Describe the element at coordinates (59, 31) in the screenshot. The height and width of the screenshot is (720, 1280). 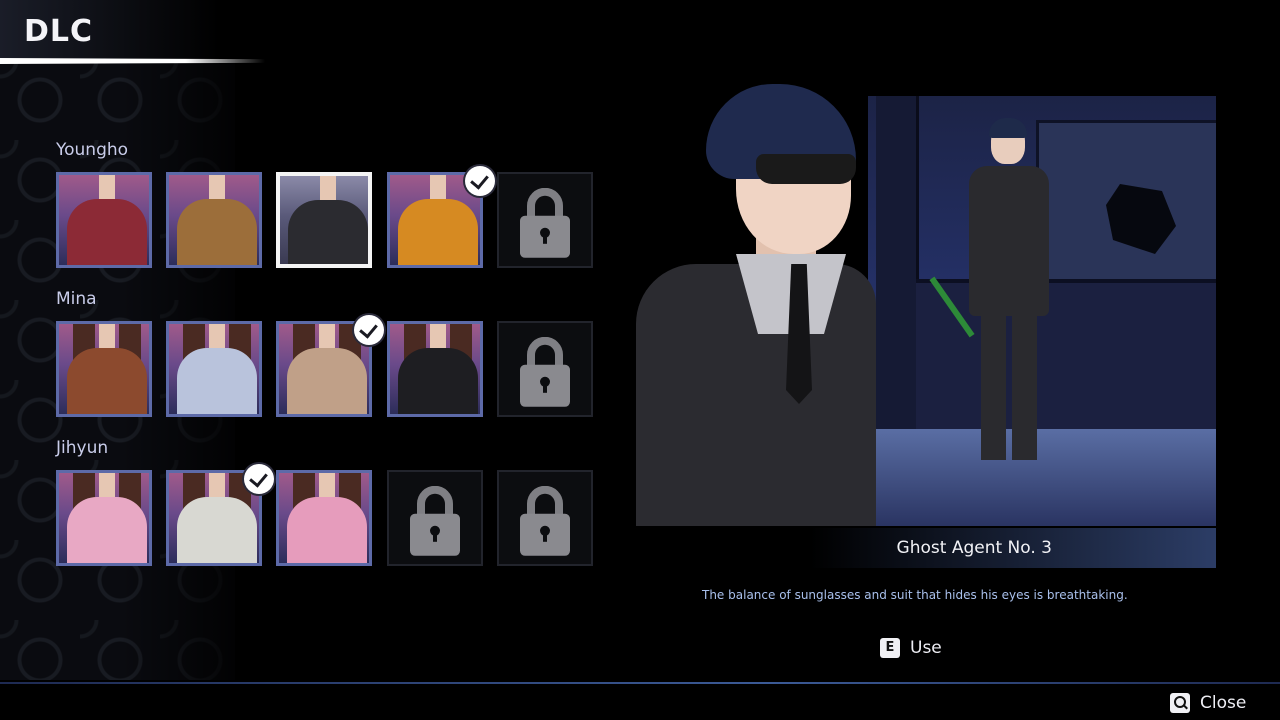
I see `page-title: DLC` at that location.